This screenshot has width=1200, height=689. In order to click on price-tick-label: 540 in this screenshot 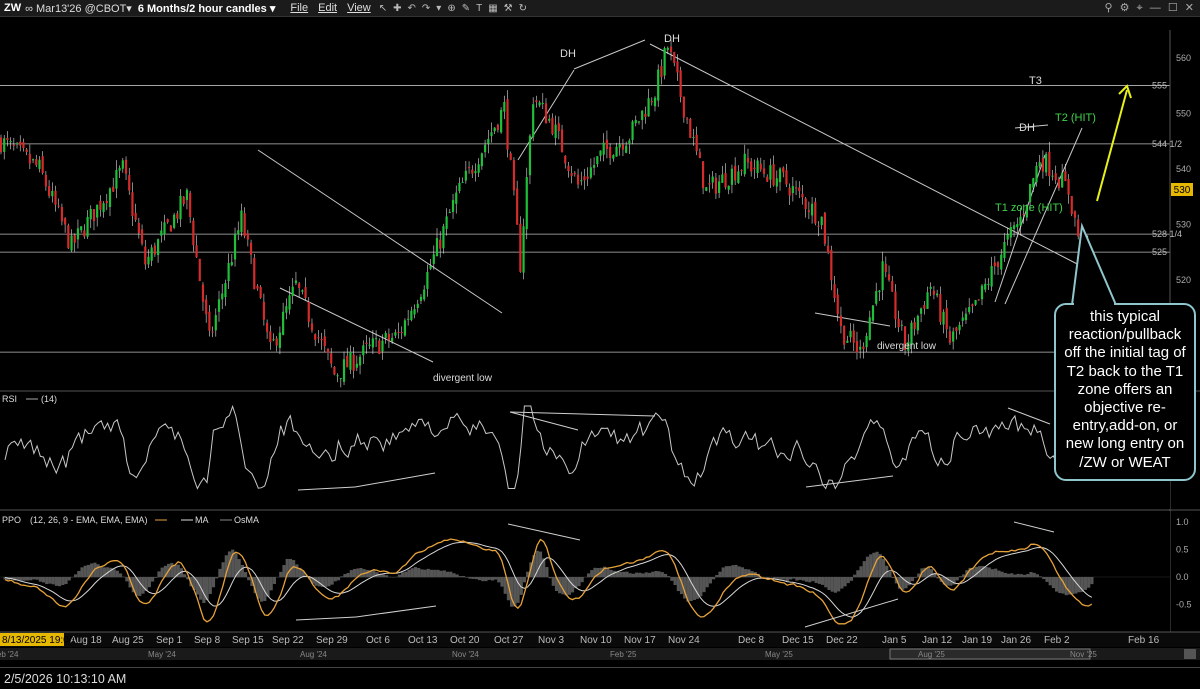, I will do `click(1183, 169)`.